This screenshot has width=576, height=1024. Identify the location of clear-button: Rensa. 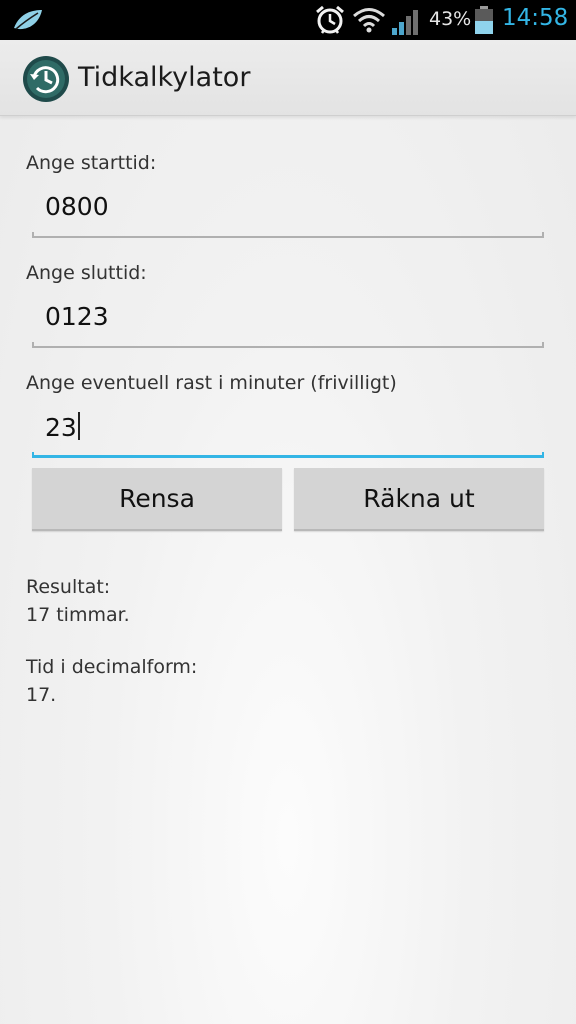
(157, 499).